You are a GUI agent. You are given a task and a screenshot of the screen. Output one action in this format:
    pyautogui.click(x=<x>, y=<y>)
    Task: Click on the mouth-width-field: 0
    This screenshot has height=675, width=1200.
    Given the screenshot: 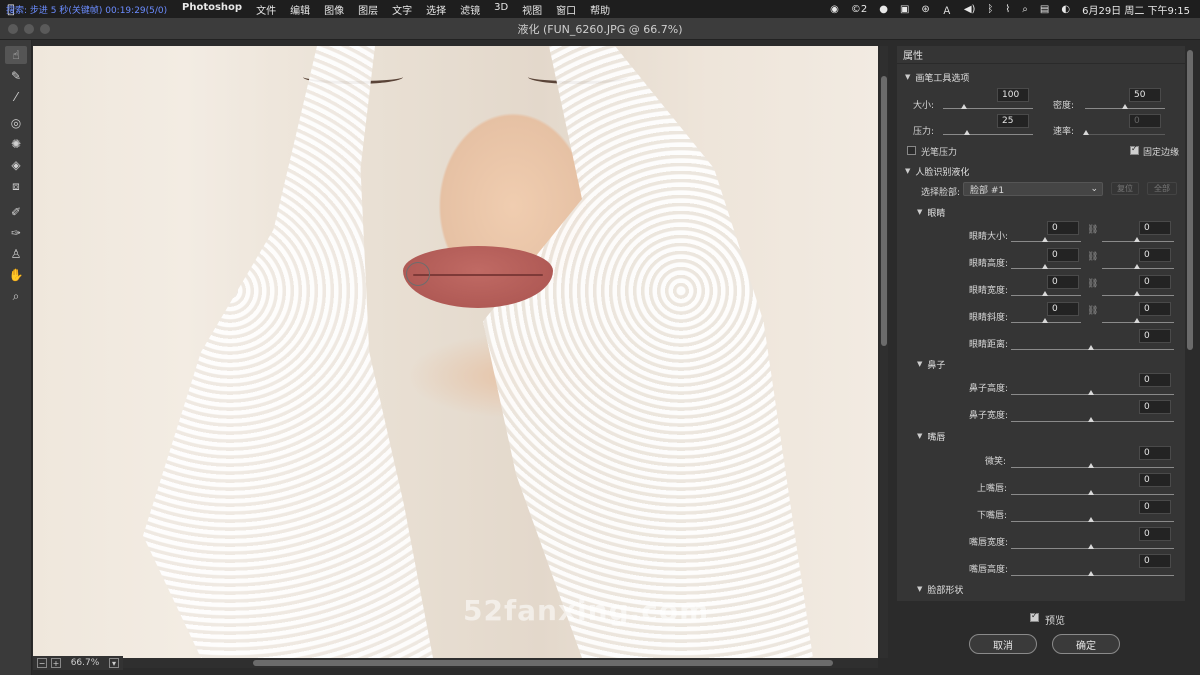 What is the action you would take?
    pyautogui.click(x=1155, y=534)
    